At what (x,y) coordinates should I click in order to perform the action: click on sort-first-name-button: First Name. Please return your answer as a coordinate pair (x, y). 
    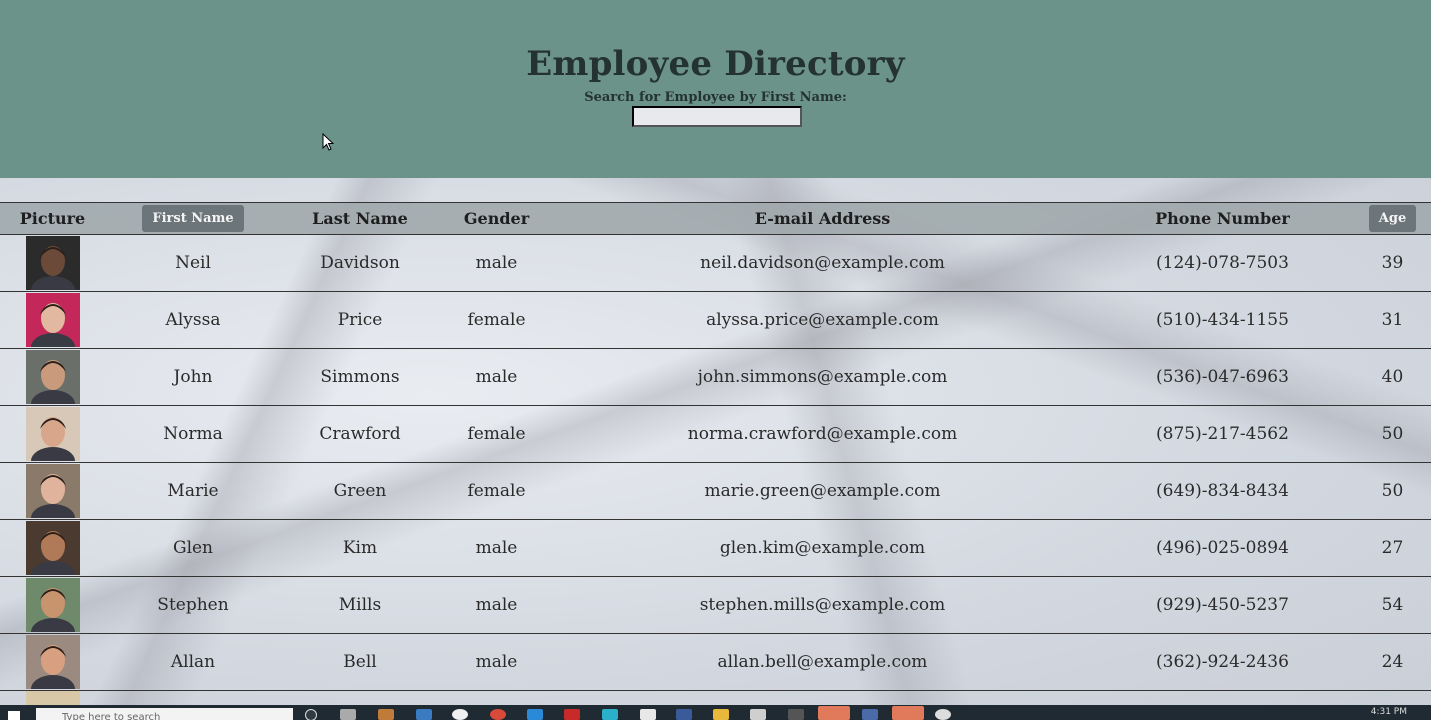
    Looking at the image, I should click on (193, 218).